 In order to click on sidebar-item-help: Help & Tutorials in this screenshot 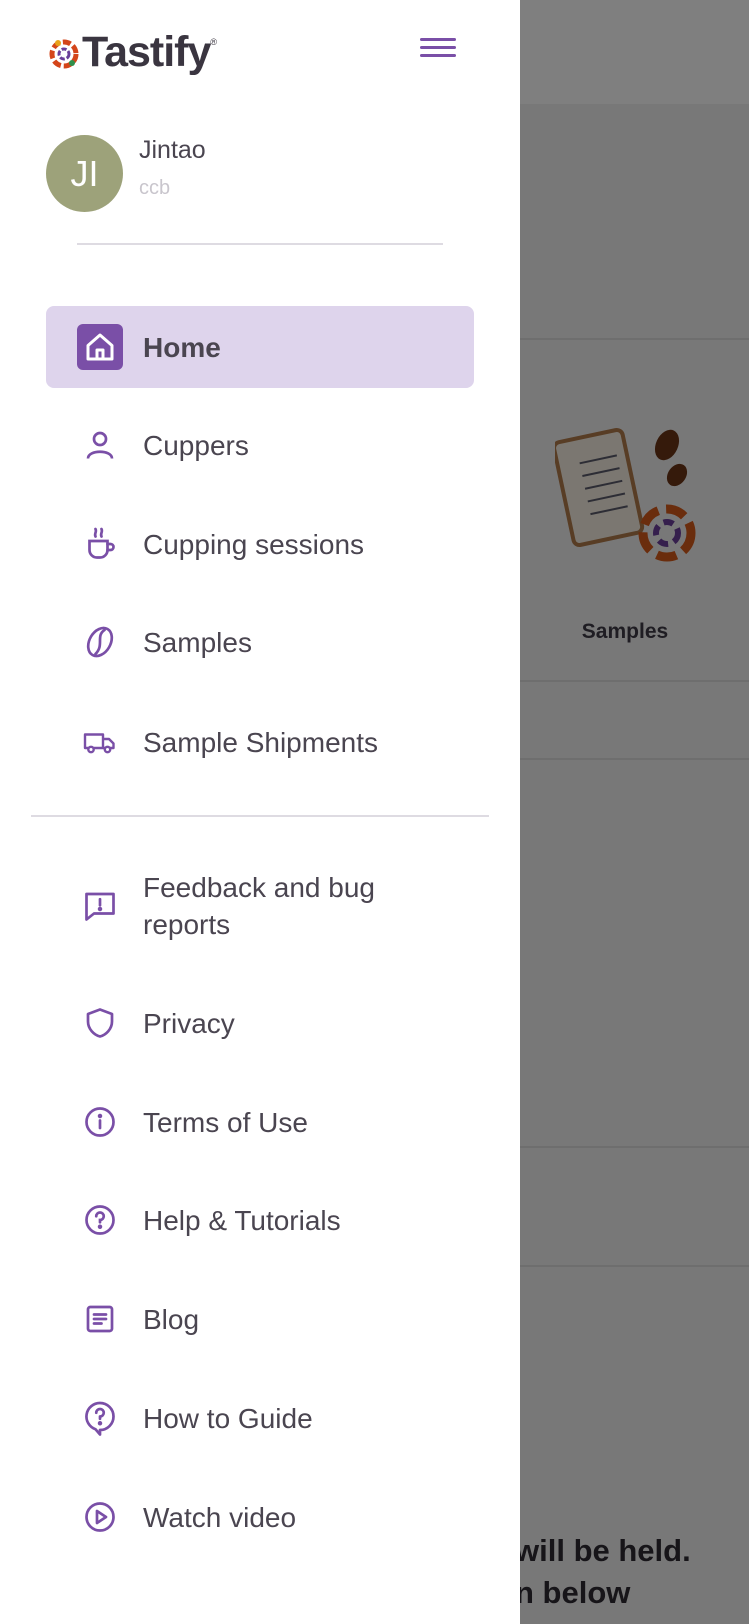, I will do `click(260, 1220)`.